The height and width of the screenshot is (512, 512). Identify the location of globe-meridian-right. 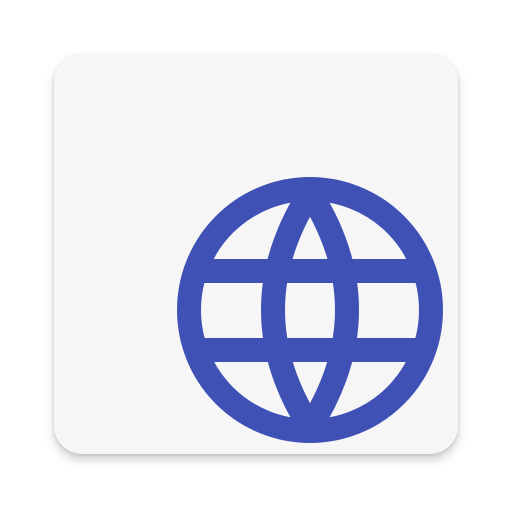
(329, 310).